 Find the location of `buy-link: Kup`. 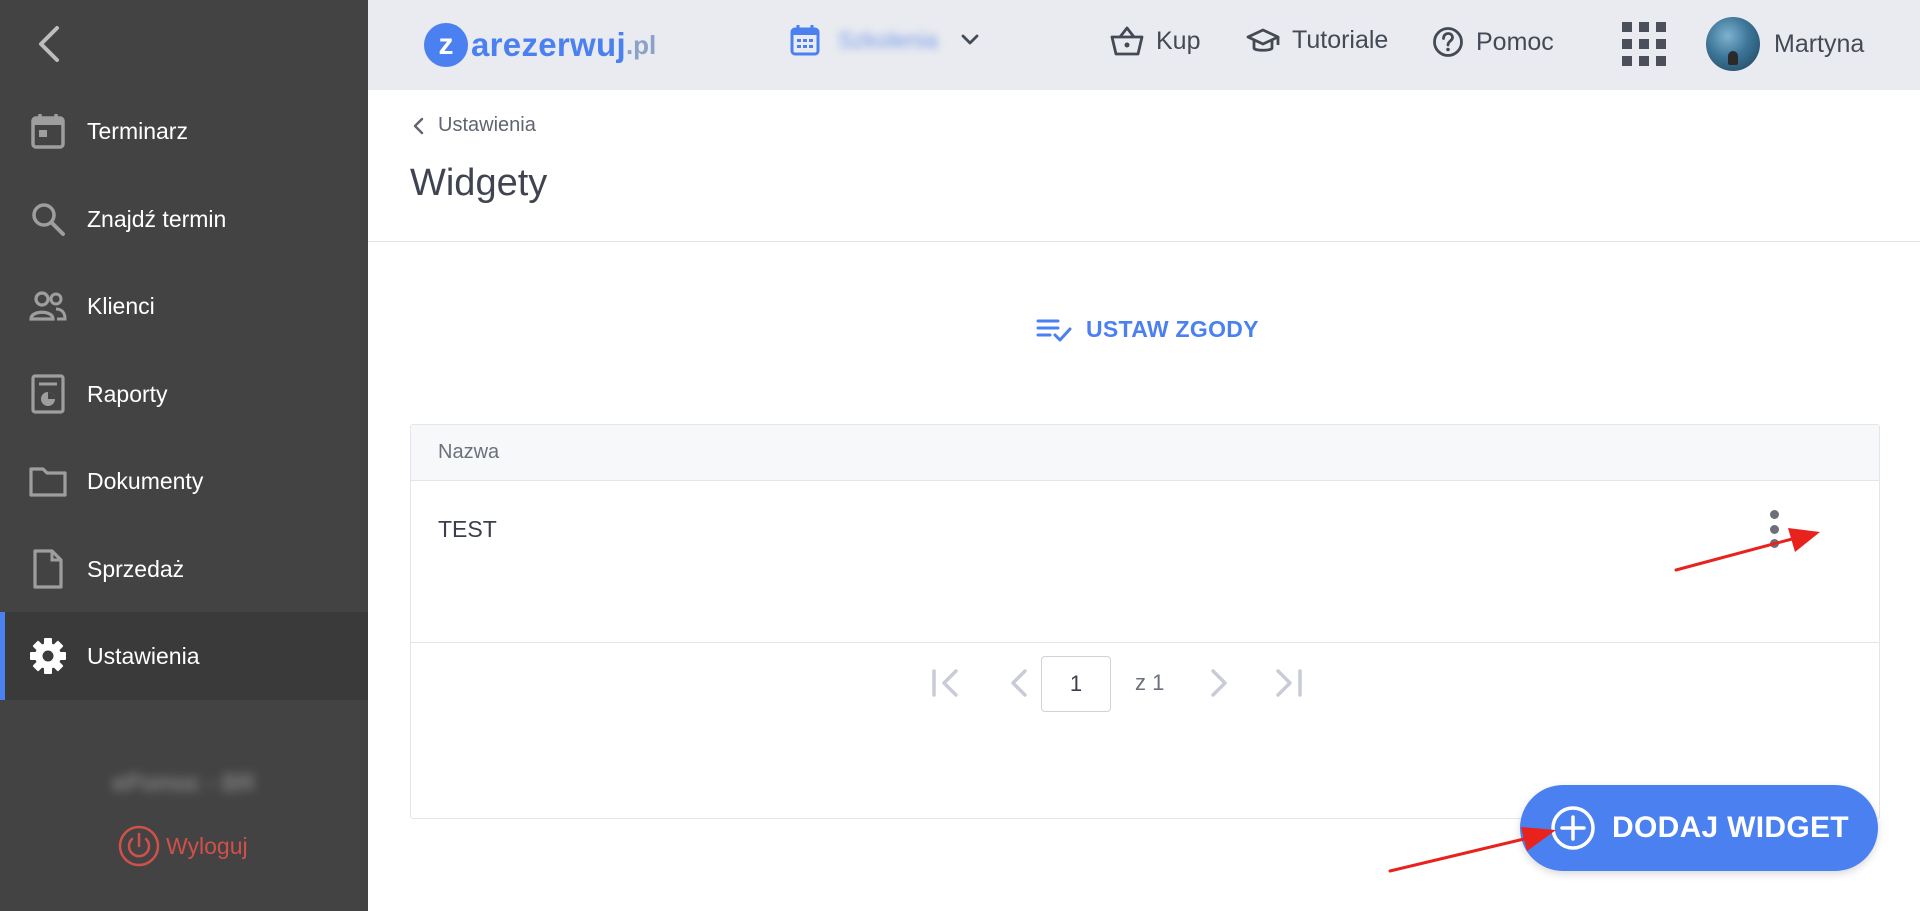

buy-link: Kup is located at coordinates (1155, 41).